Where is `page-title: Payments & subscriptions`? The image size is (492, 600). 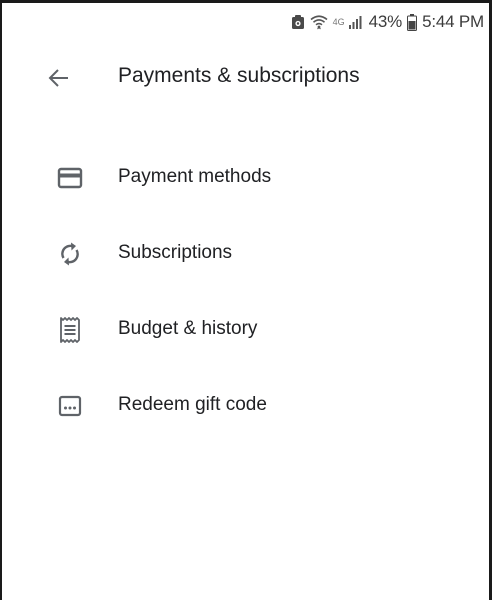 page-title: Payments & subscriptions is located at coordinates (239, 75).